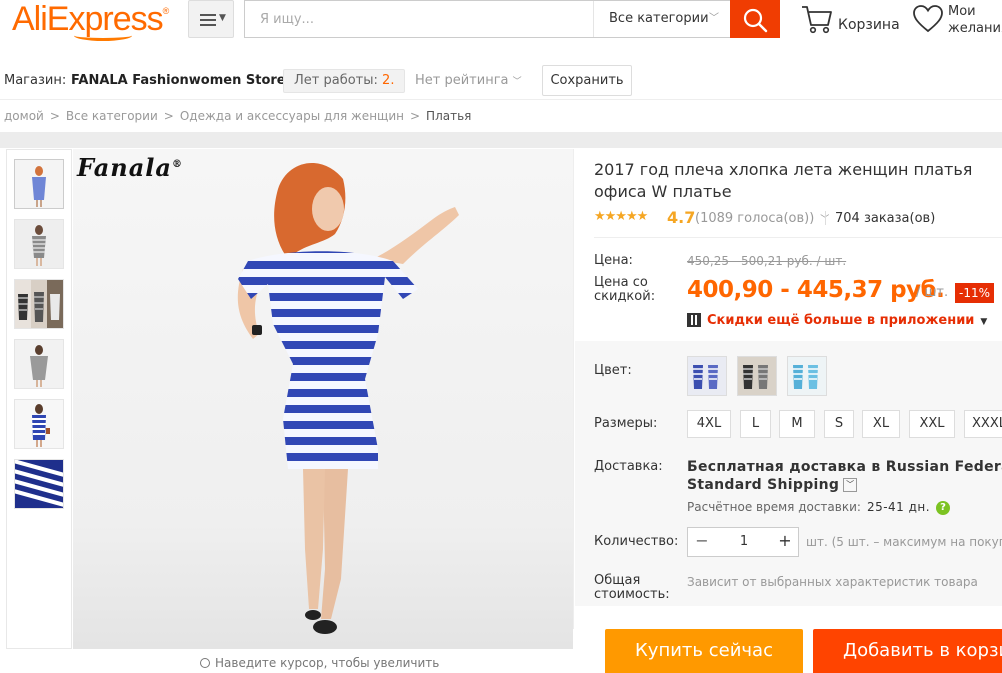  Describe the element at coordinates (327, 663) in the screenshot. I see `zoom-hint-text: Наведите курсор, чтобы увеличить` at that location.